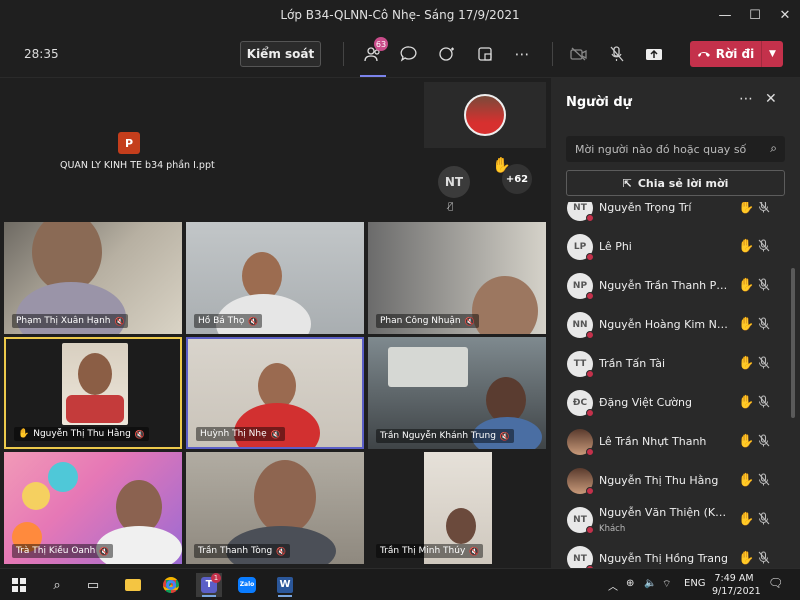  What do you see at coordinates (454, 182) in the screenshot?
I see `participant-avatar: NT` at bounding box center [454, 182].